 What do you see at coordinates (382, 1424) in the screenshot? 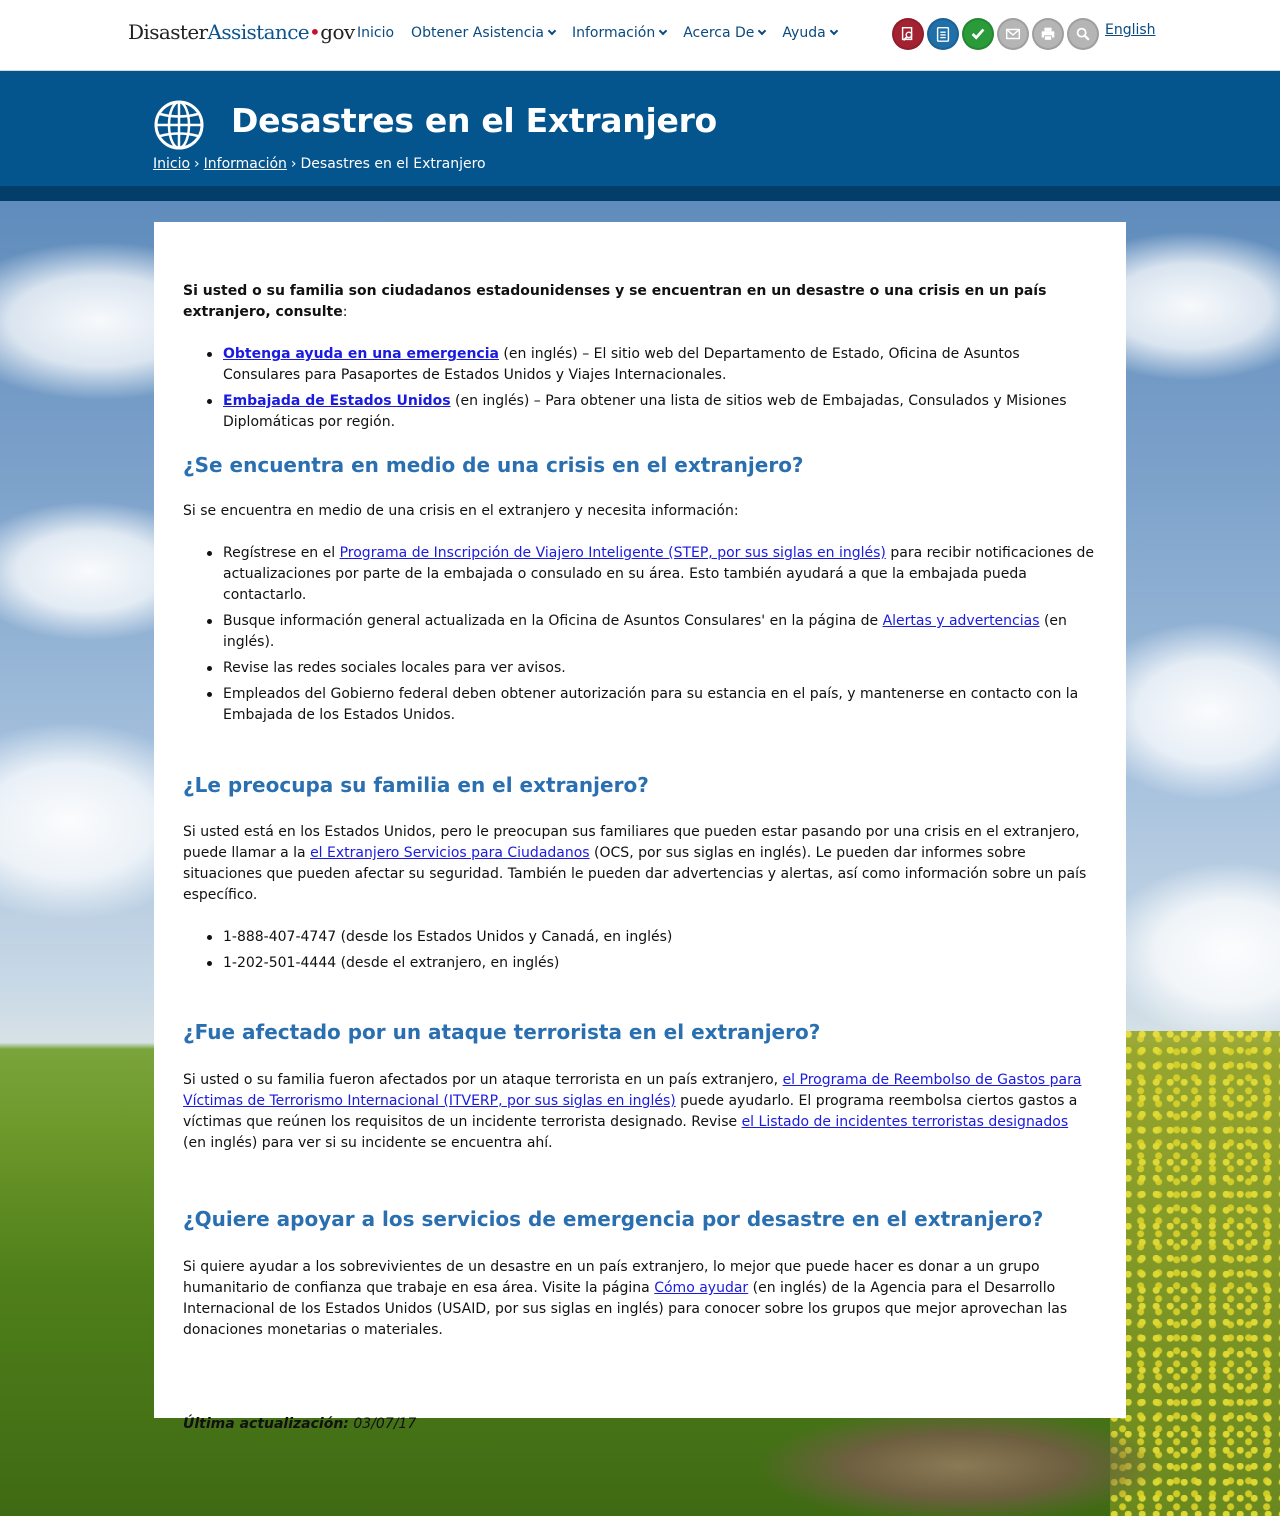
I see `last-updated-date: 03/07/17` at bounding box center [382, 1424].